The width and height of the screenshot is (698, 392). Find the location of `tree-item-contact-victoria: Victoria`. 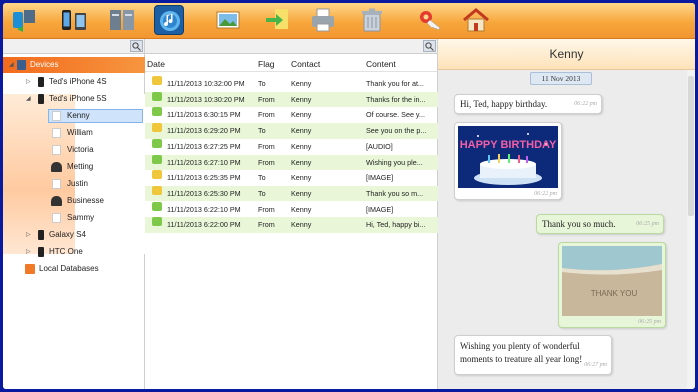

tree-item-contact-victoria: Victoria is located at coordinates (74, 150).